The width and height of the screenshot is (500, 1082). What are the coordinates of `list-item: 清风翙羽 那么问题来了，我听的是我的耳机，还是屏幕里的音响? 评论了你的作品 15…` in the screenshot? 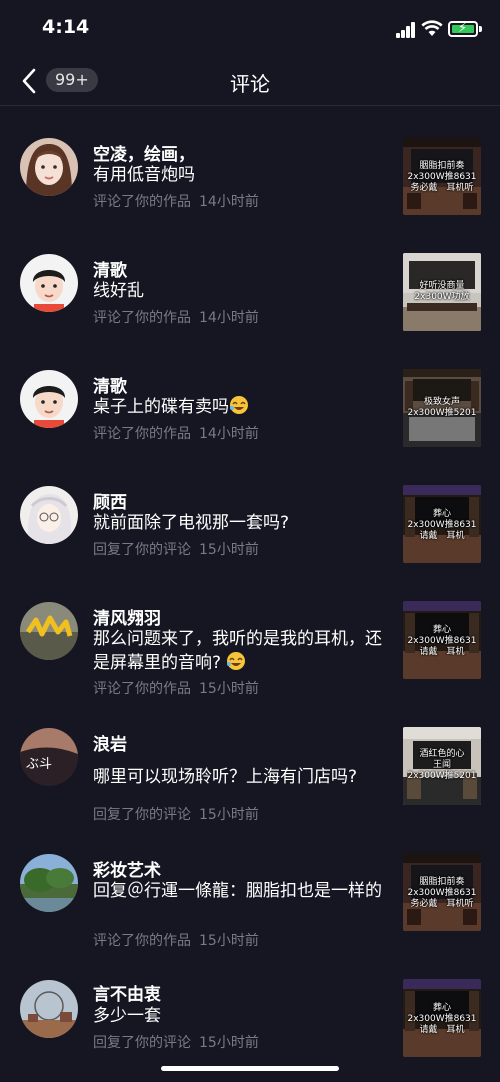 It's located at (250, 647).